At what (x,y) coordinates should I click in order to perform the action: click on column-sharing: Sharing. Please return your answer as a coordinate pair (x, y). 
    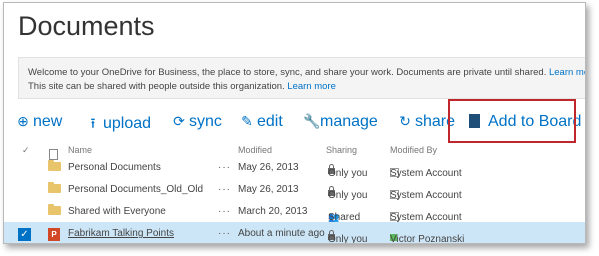
    Looking at the image, I should click on (341, 150).